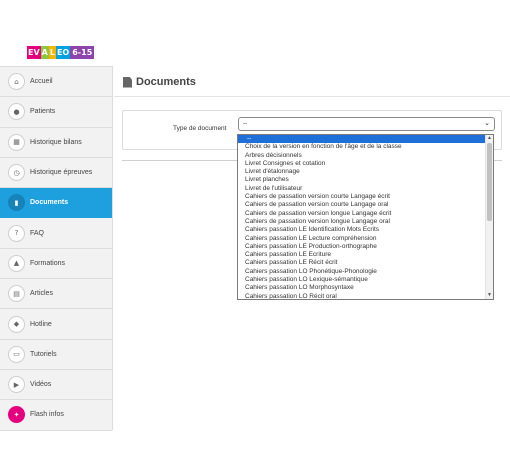 This screenshot has width=510, height=470. I want to click on sidebar-item-hotline: ◆ Hotline, so click(56, 324).